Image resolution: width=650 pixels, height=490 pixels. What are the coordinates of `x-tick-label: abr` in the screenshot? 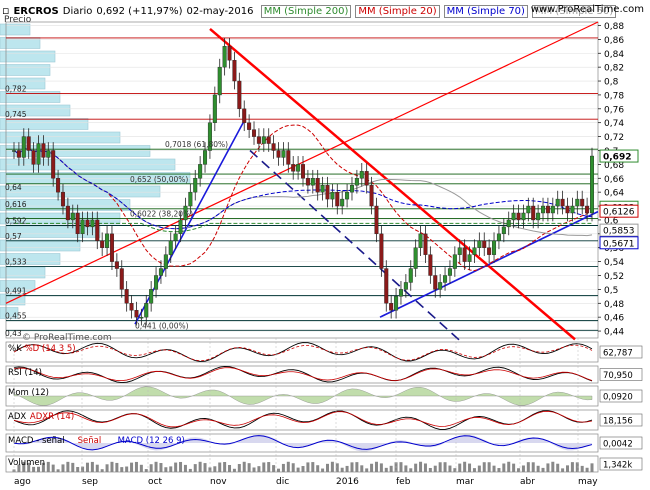 It's located at (527, 482).